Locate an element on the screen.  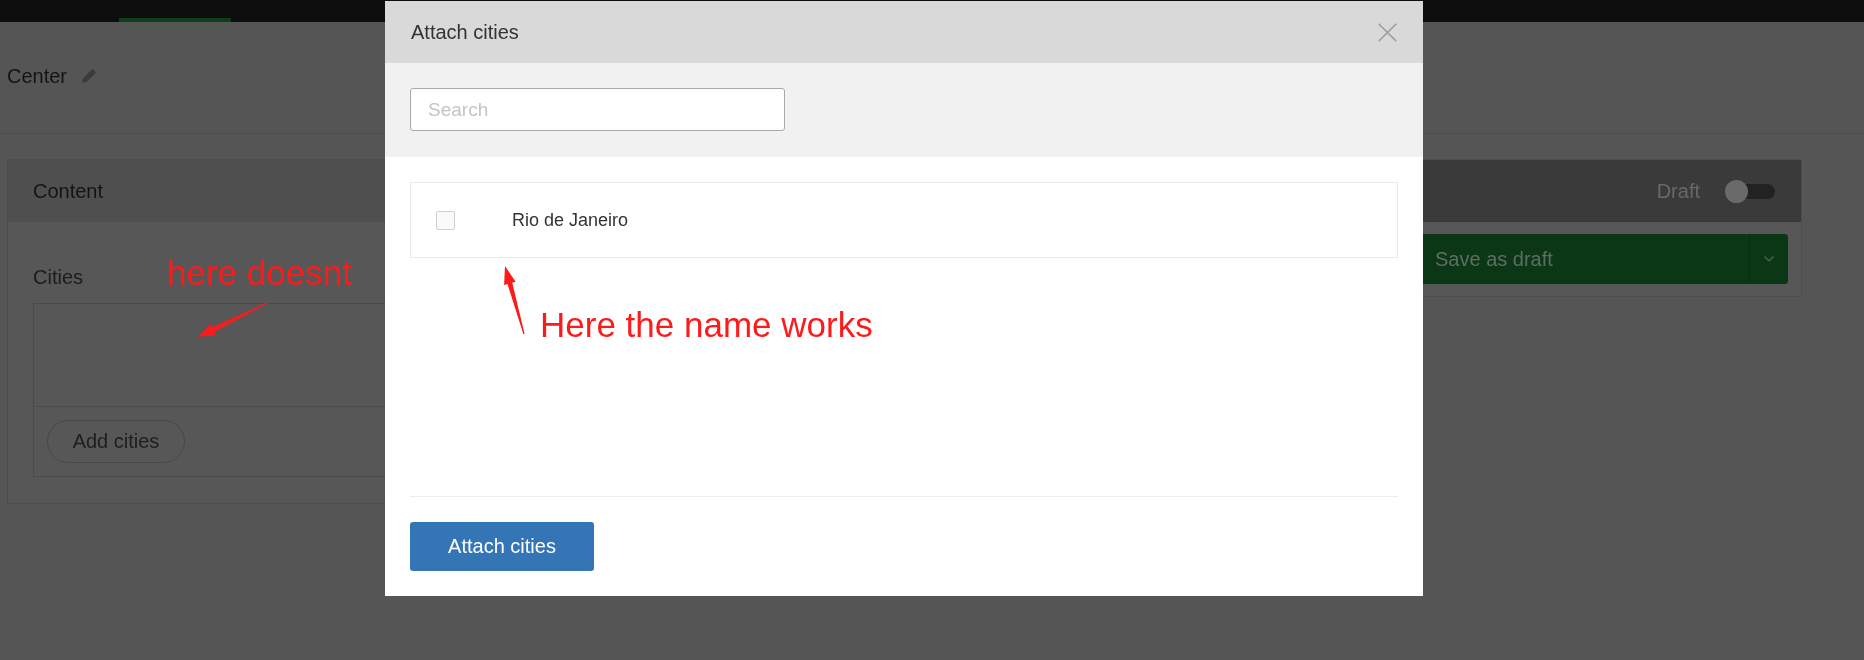
attach-cities-button: Attach cities is located at coordinates (502, 546).